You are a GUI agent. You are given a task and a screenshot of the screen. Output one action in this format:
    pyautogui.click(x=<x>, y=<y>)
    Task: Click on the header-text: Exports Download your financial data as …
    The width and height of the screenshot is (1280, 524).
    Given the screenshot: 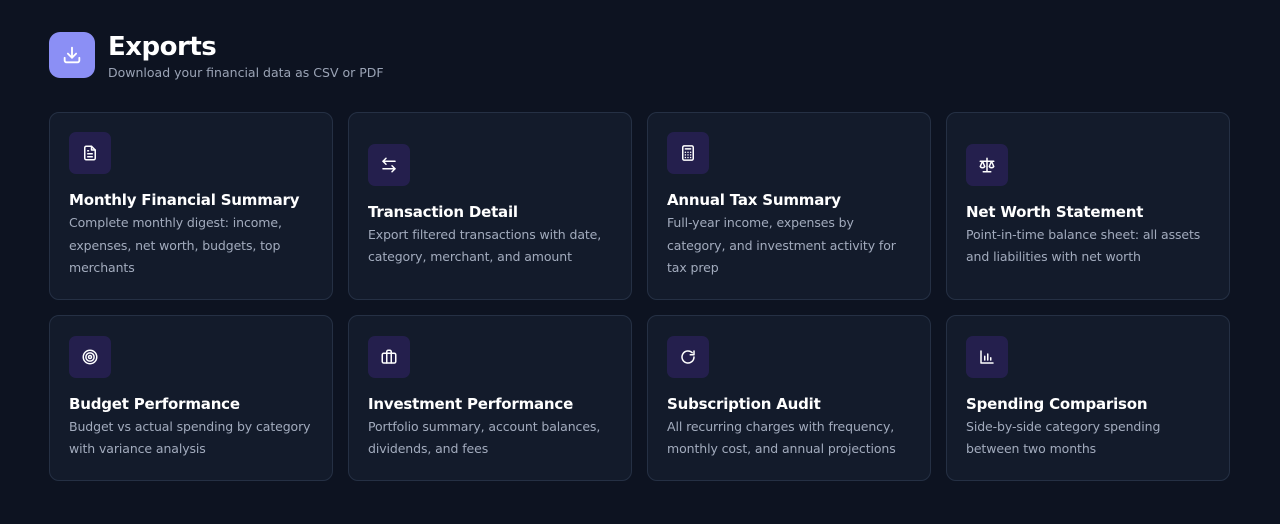 What is the action you would take?
    pyautogui.click(x=246, y=56)
    